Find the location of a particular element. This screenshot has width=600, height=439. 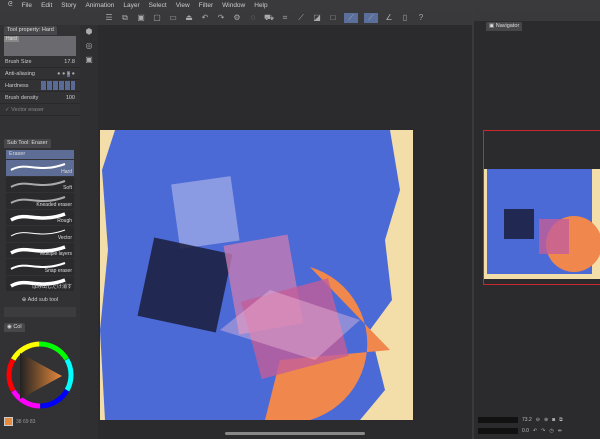

folder-icon: ▭ is located at coordinates (173, 18).